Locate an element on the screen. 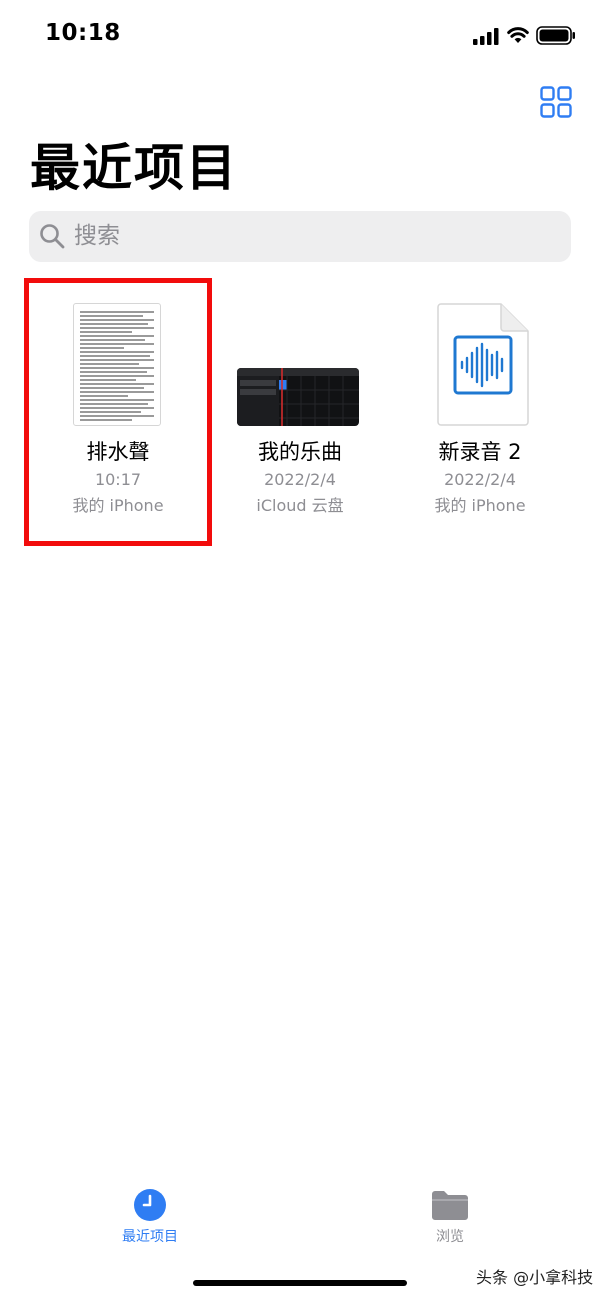 Image resolution: width=600 pixels, height=1299 pixels. document-icon is located at coordinates (117, 364).